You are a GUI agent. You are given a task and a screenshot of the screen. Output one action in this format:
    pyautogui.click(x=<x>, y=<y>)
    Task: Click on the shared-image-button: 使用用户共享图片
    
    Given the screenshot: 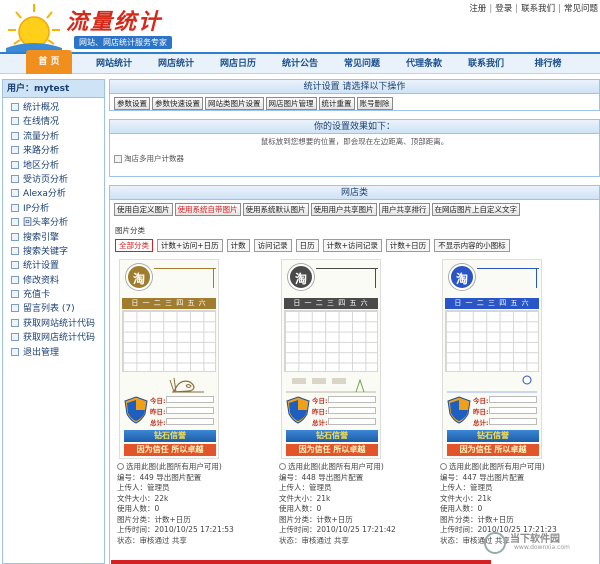 What is the action you would take?
    pyautogui.click(x=343, y=209)
    